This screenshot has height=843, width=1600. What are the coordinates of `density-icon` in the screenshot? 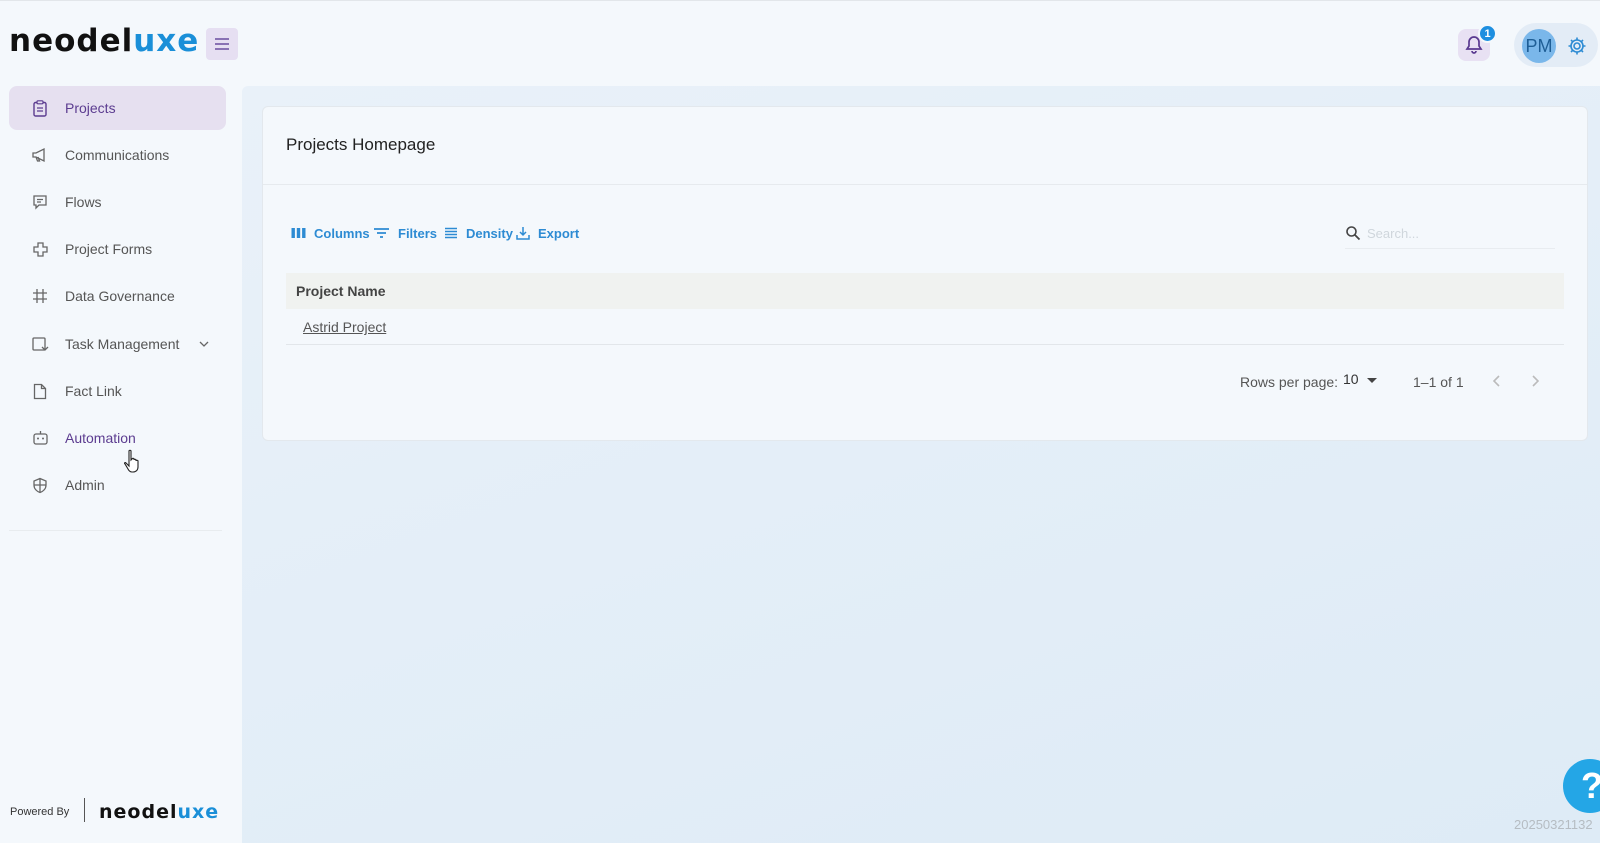 It's located at (451, 233).